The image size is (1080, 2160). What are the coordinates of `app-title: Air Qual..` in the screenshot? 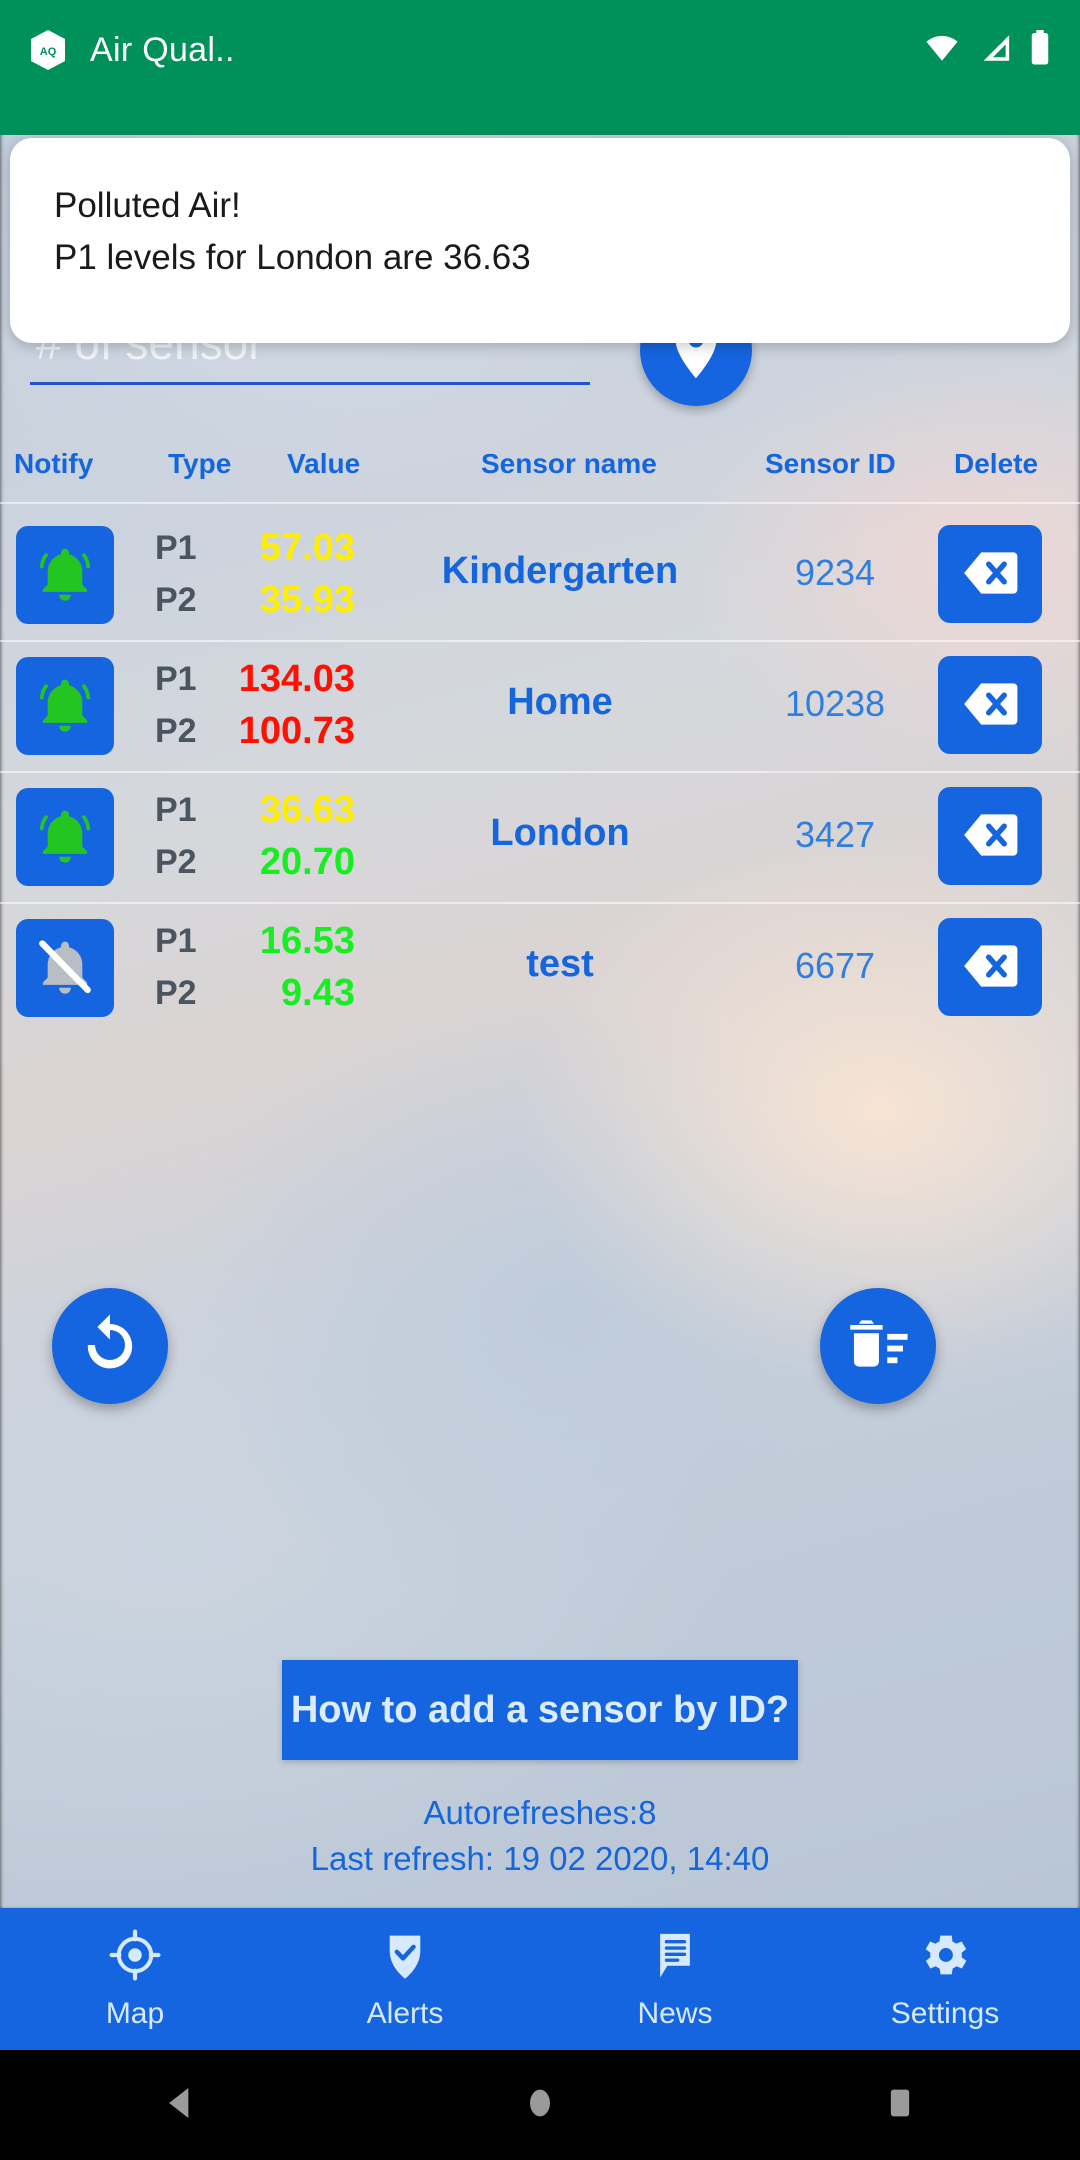 It's located at (162, 49).